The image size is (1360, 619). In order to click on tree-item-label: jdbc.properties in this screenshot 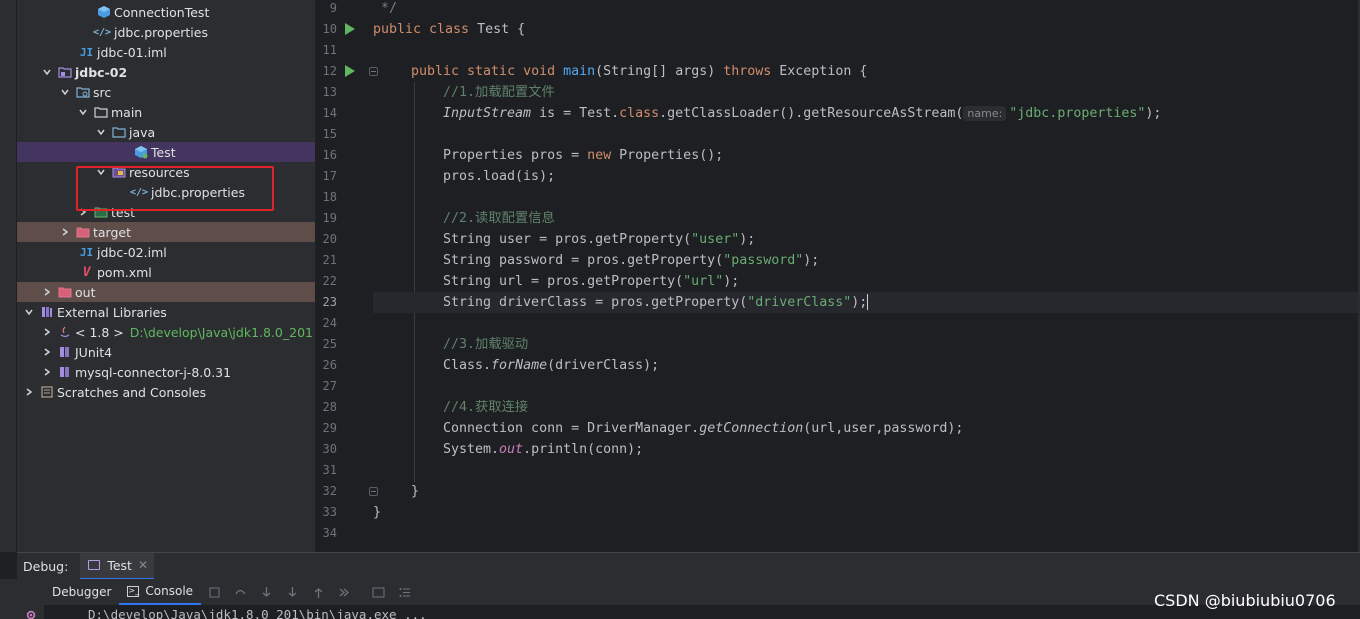, I will do `click(161, 32)`.